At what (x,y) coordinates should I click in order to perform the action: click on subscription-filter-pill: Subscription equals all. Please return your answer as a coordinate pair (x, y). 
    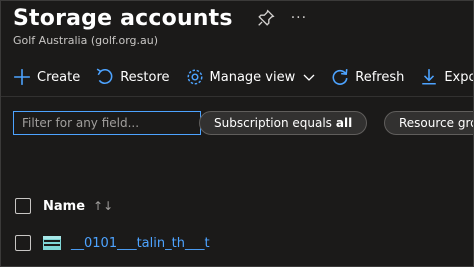
    Looking at the image, I should click on (283, 123).